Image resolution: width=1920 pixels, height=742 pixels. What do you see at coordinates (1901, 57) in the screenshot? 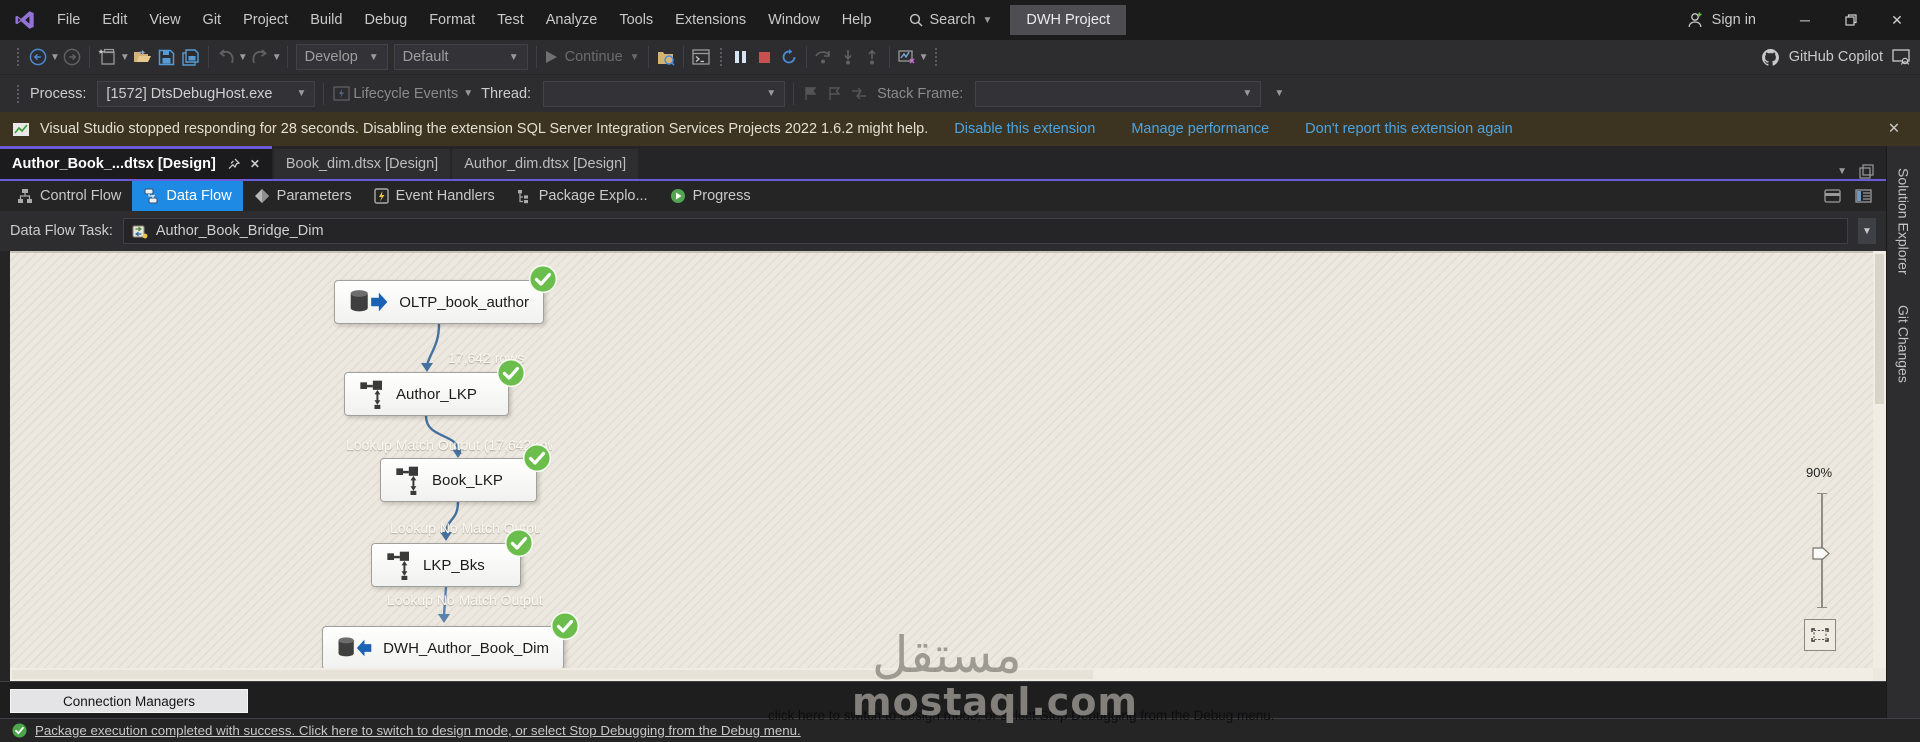
I see `feedback-icon` at bounding box center [1901, 57].